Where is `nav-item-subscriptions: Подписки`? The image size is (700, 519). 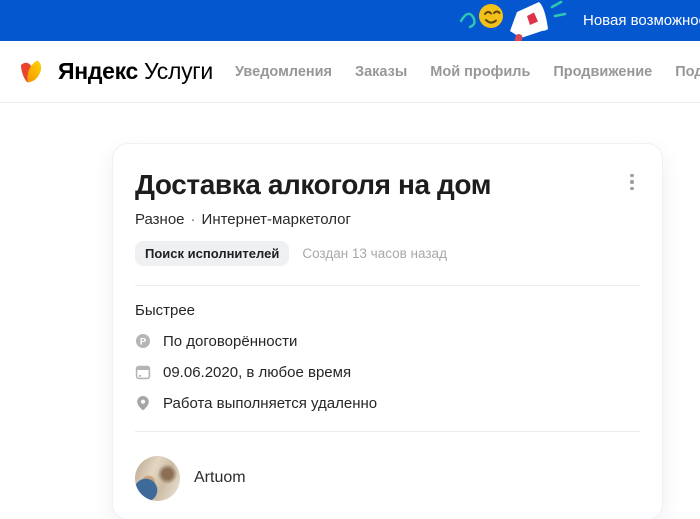
nav-item-subscriptions: Подписки is located at coordinates (687, 72).